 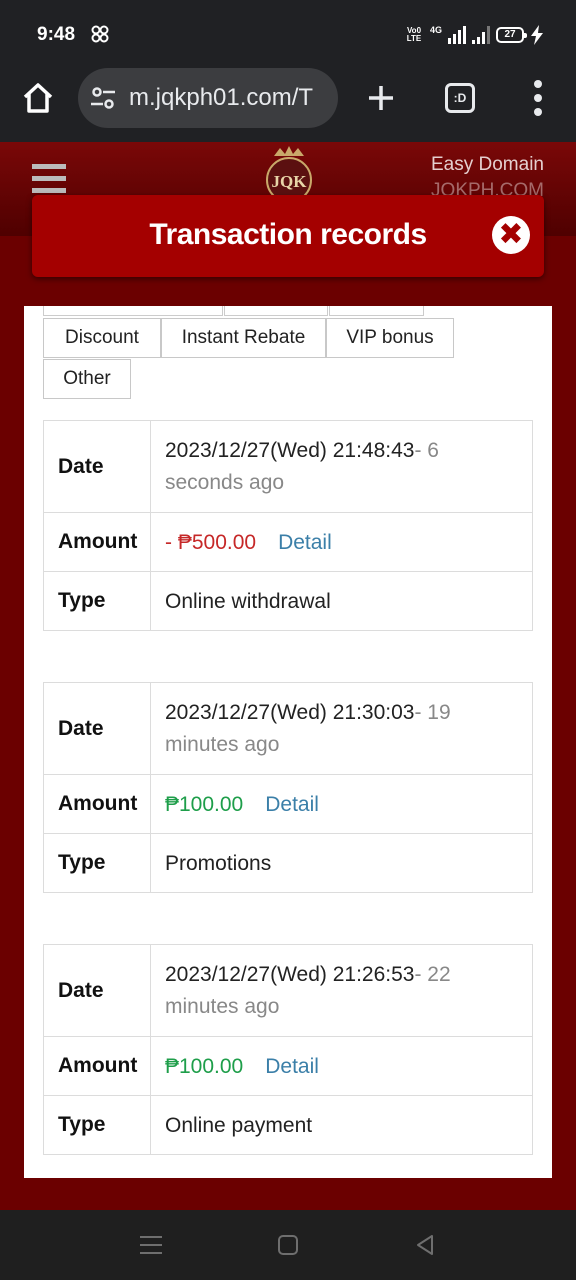 I want to click on battery-icon: 27, so click(x=511, y=35).